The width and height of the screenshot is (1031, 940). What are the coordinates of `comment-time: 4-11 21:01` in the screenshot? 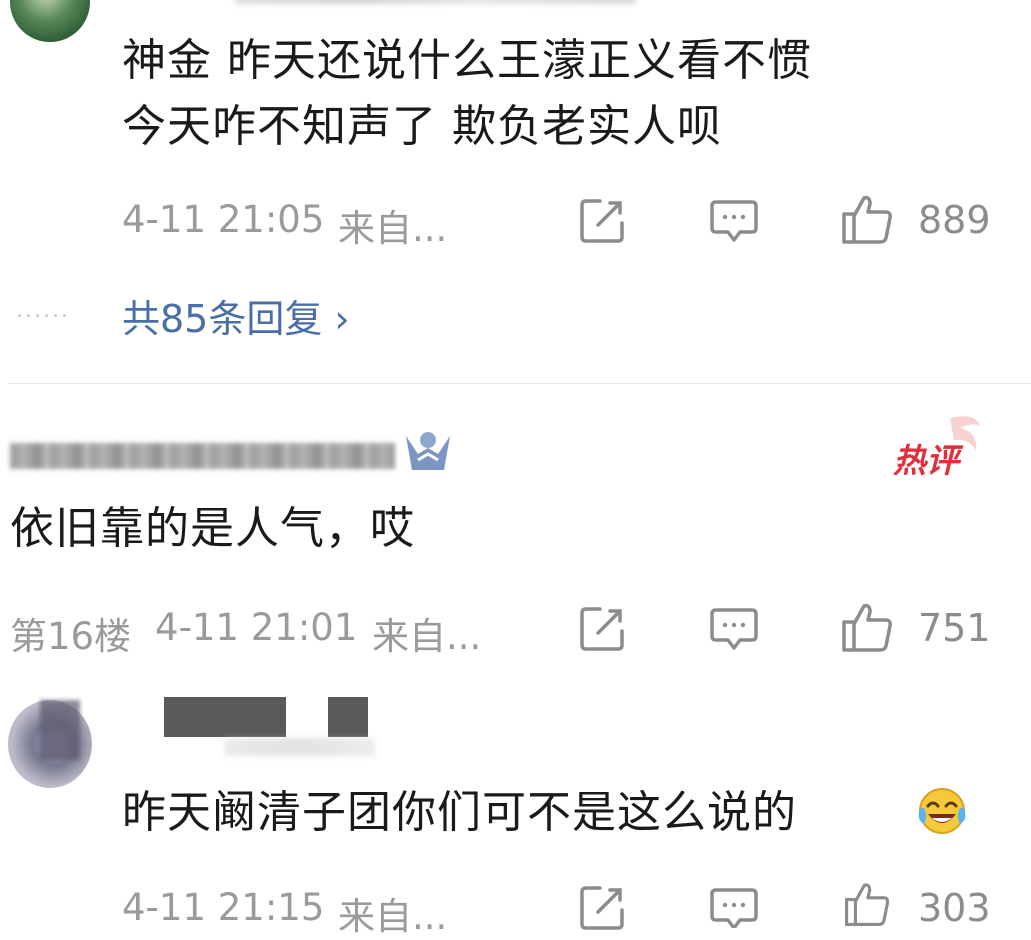 It's located at (256, 627).